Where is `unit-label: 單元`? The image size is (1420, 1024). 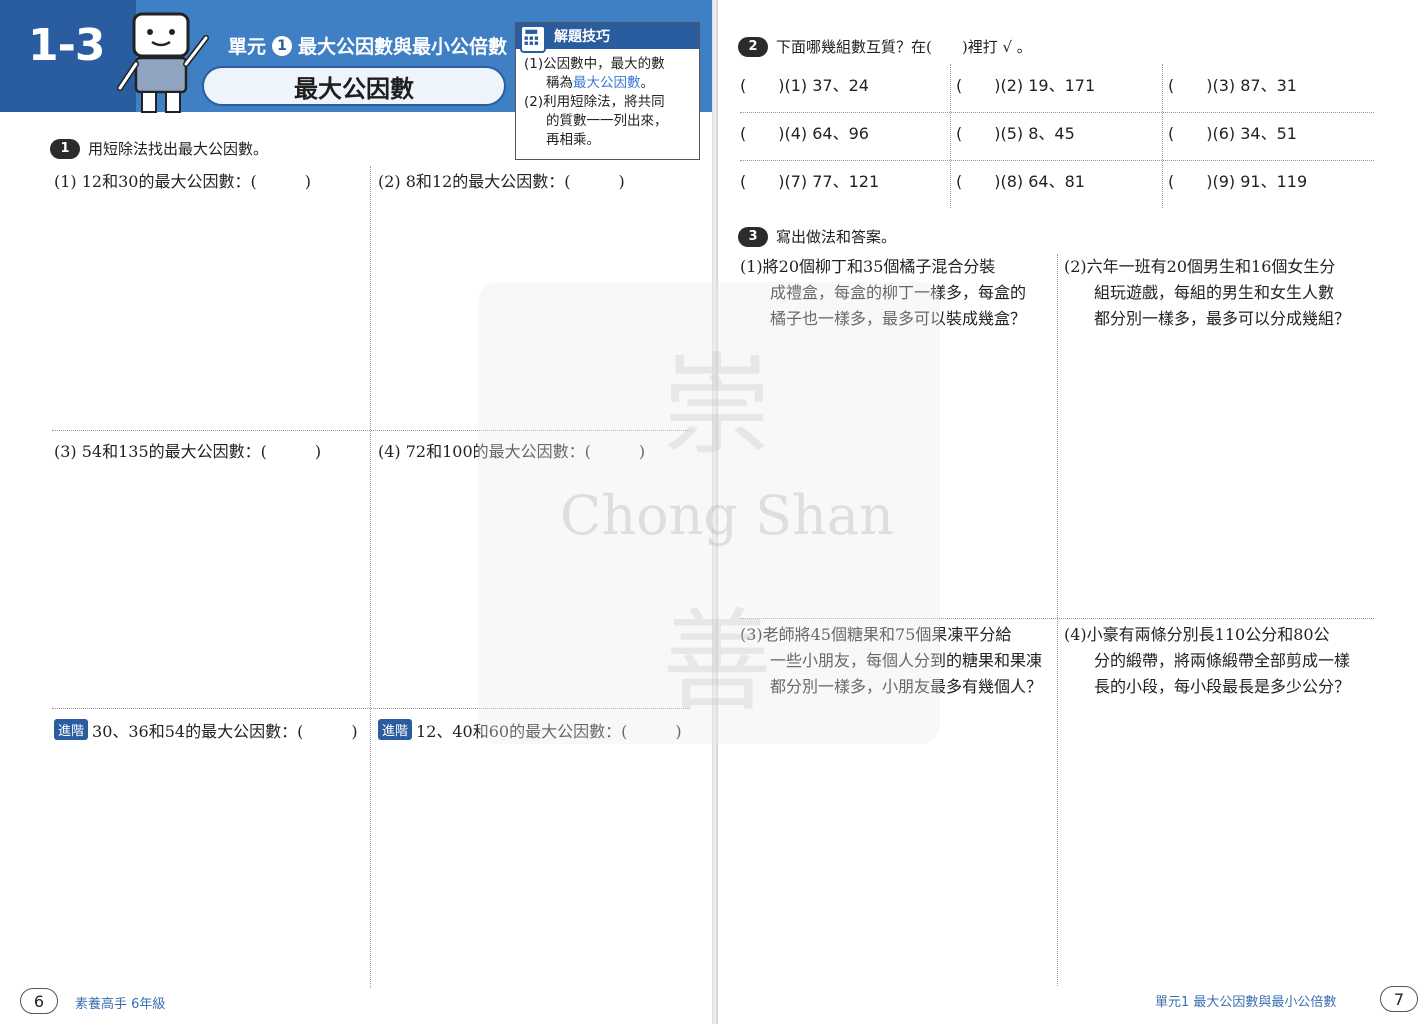 unit-label: 單元 is located at coordinates (247, 47).